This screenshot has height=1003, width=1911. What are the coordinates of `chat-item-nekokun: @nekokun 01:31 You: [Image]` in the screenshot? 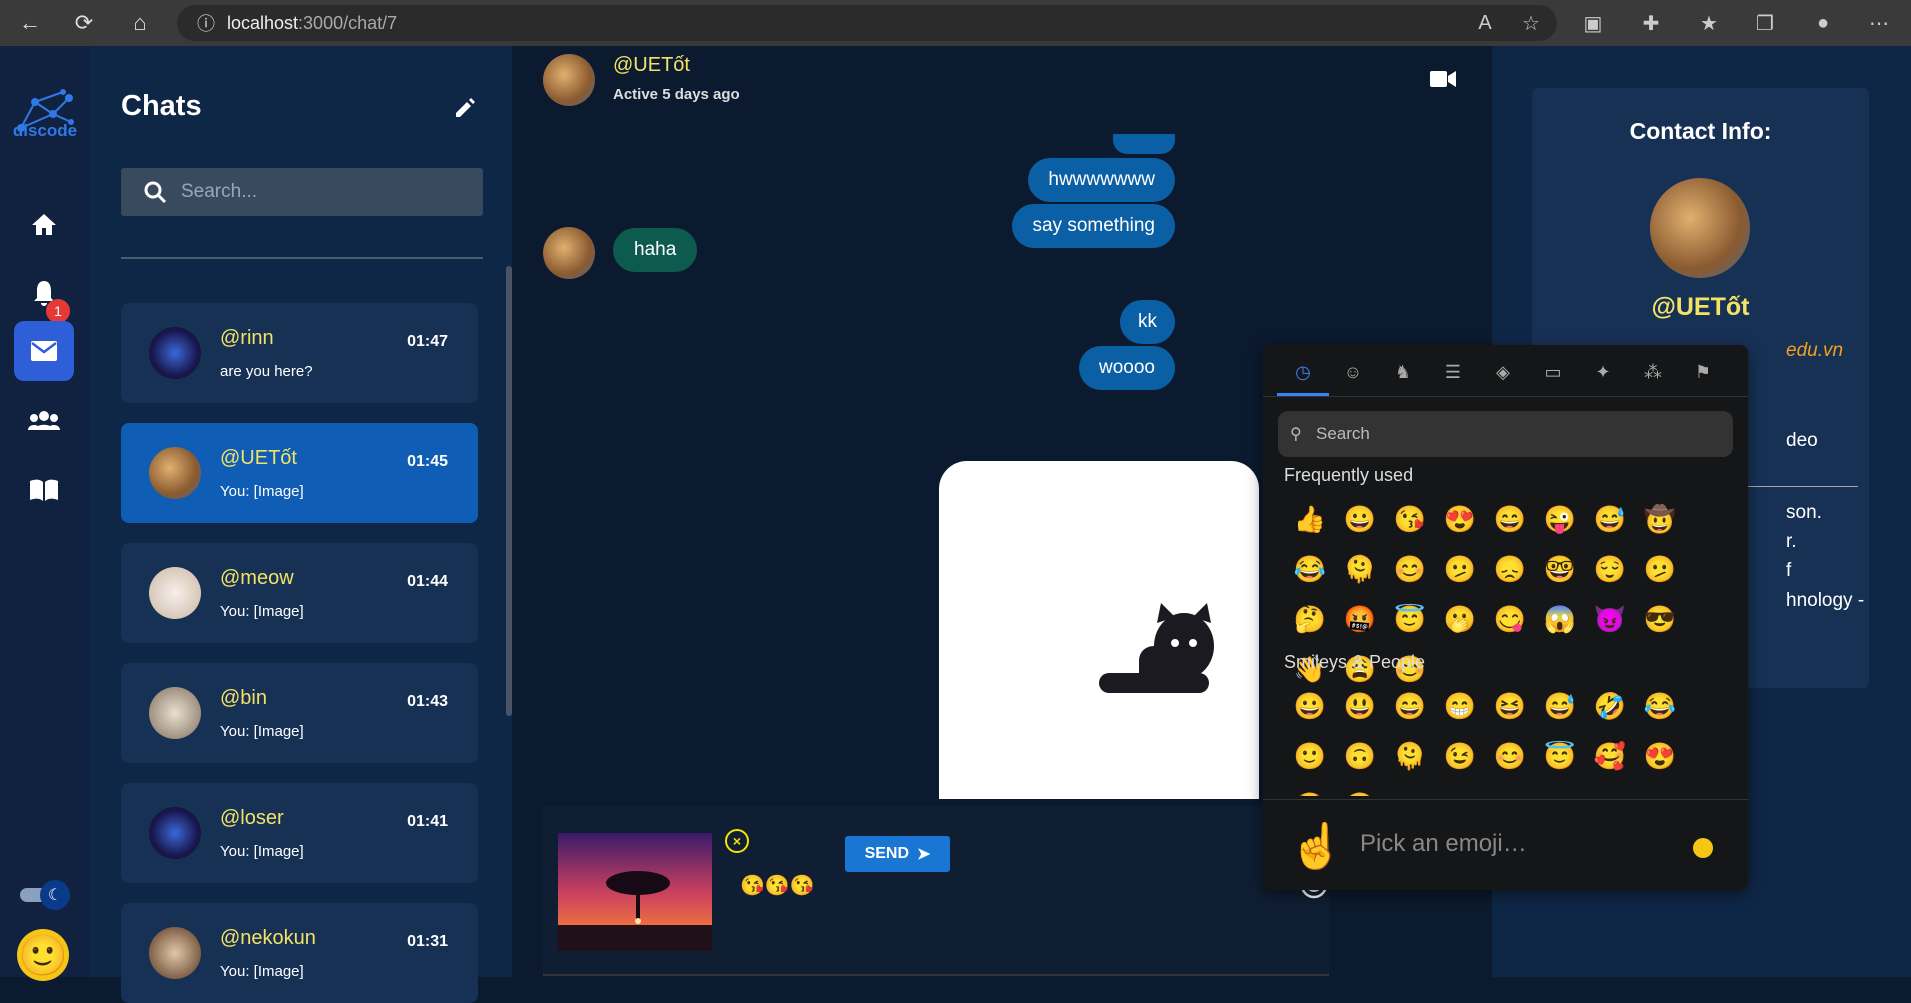 It's located at (299, 953).